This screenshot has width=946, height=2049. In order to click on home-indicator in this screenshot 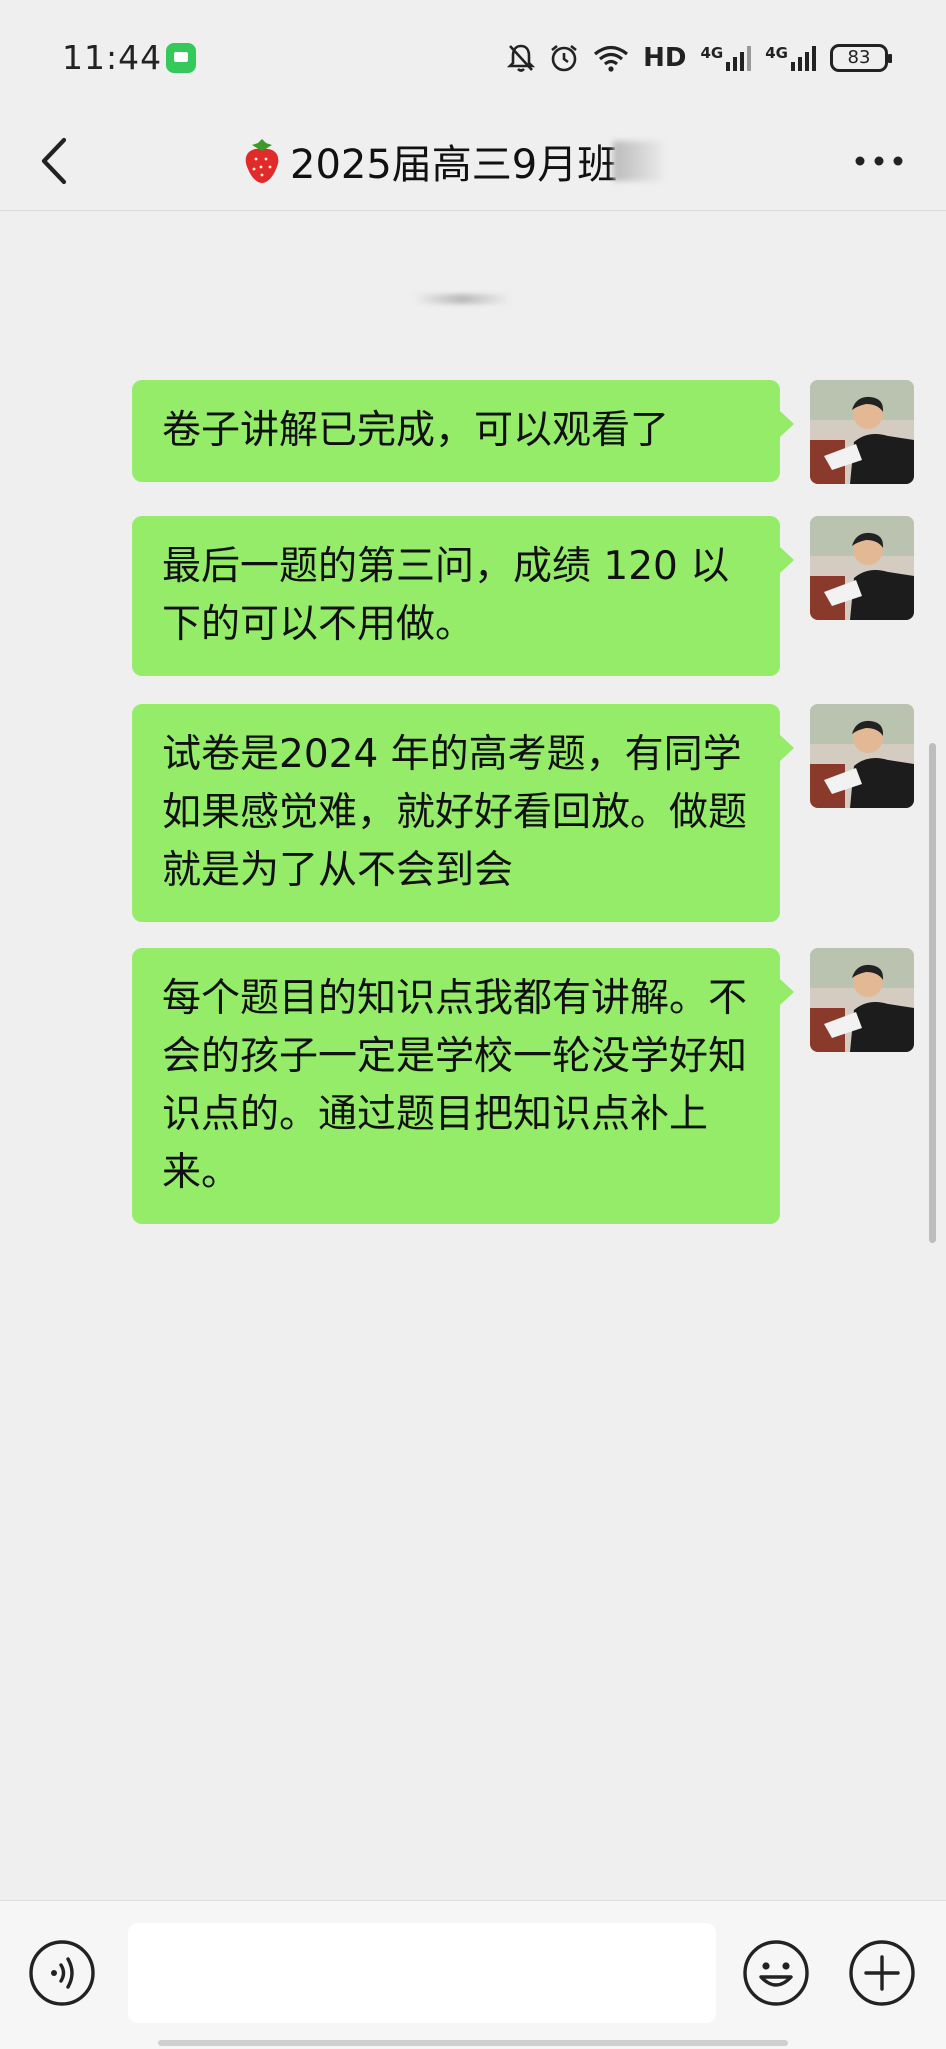, I will do `click(473, 2043)`.